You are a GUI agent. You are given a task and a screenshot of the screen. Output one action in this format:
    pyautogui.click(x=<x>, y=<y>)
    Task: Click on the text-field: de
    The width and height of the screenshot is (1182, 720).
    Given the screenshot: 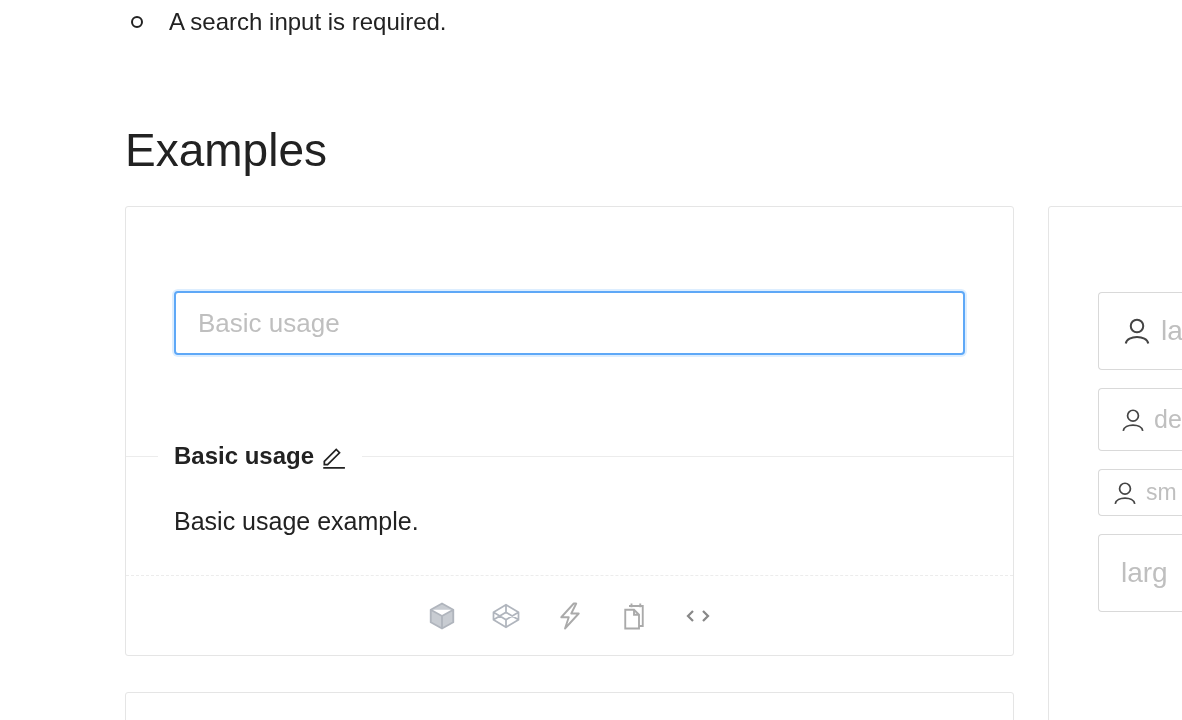 What is the action you would take?
    pyautogui.click(x=1140, y=419)
    